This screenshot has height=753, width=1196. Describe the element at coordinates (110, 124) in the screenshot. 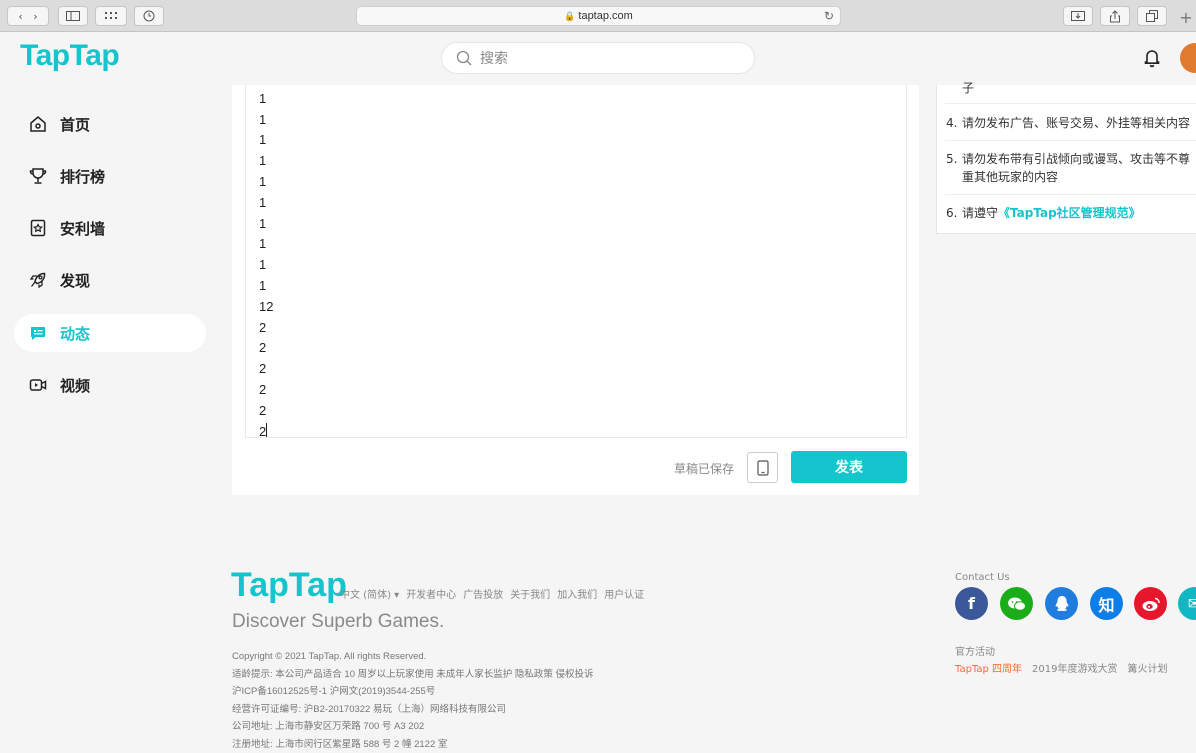

I see `sidebar-item-home: 首页` at that location.